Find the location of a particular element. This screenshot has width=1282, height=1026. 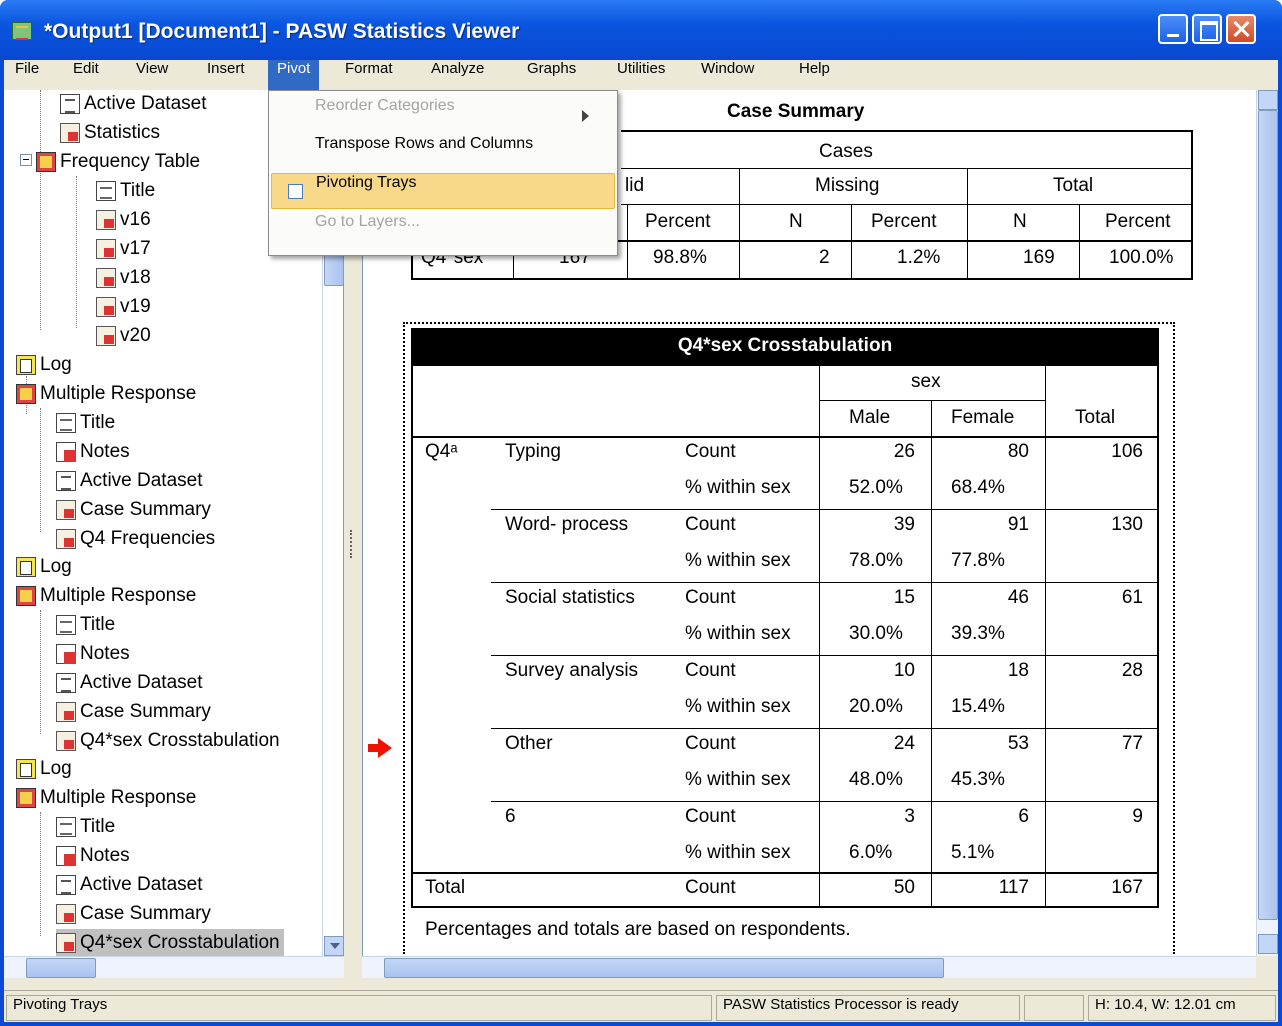

menu-utilities: Utilities is located at coordinates (641, 75).